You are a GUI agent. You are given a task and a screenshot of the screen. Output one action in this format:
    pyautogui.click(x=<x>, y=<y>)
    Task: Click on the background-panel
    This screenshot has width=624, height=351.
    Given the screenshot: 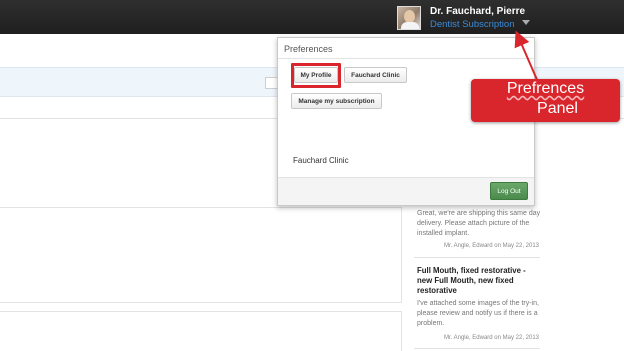 What is the action you would take?
    pyautogui.click(x=201, y=331)
    